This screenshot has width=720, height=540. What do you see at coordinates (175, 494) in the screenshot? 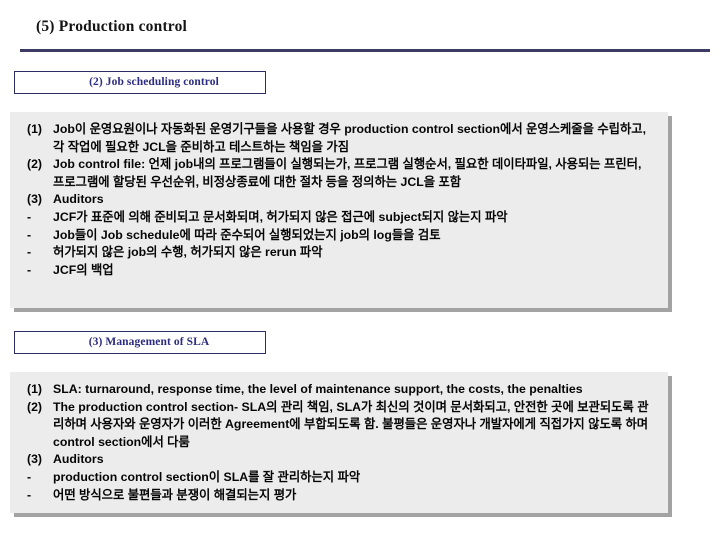
I see `list-item-text: 어떤 방식으로 불편들과 분쟁이 해결되는지 평가` at bounding box center [175, 494].